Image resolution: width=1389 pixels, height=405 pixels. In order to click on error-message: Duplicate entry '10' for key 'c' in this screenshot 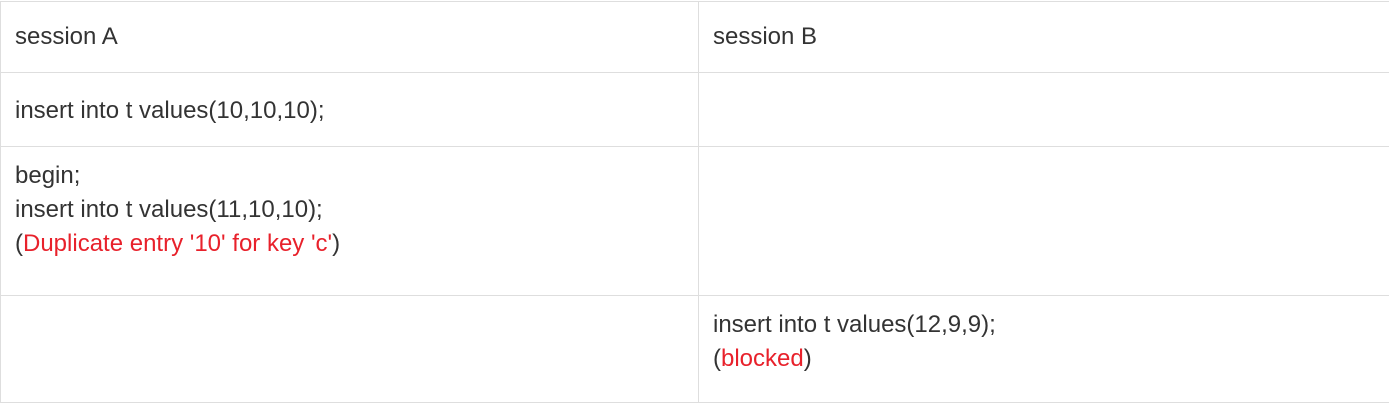, I will do `click(178, 243)`.